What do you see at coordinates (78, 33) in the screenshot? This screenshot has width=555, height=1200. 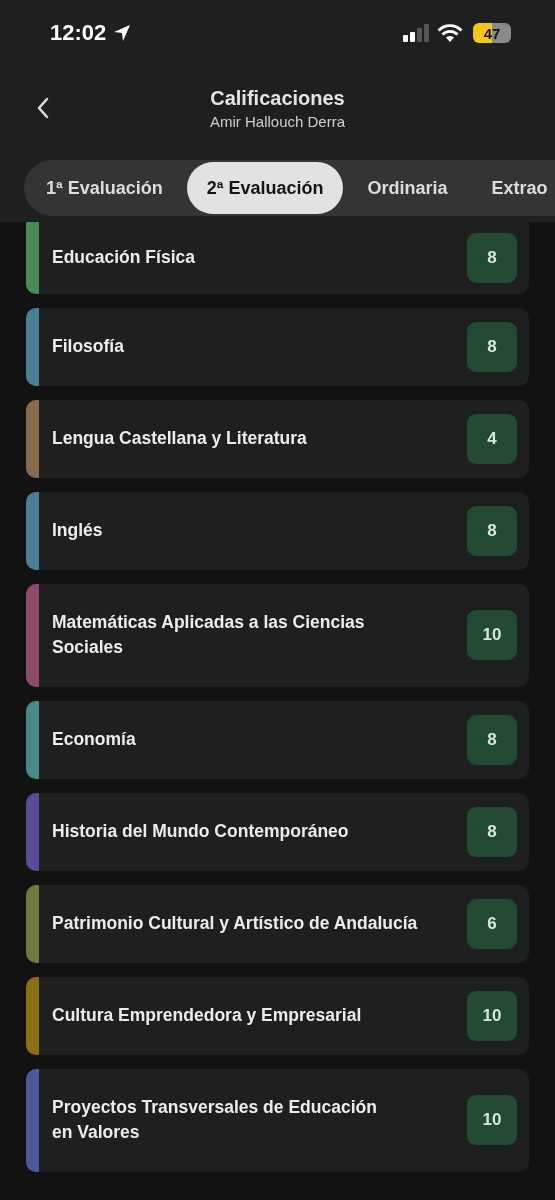 I see `status-time: 12:02` at bounding box center [78, 33].